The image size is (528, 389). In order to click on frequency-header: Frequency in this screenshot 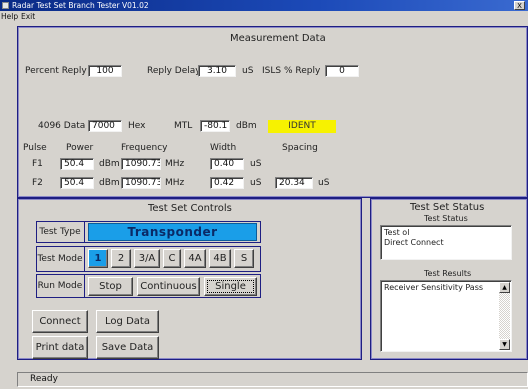, I will do `click(144, 148)`.